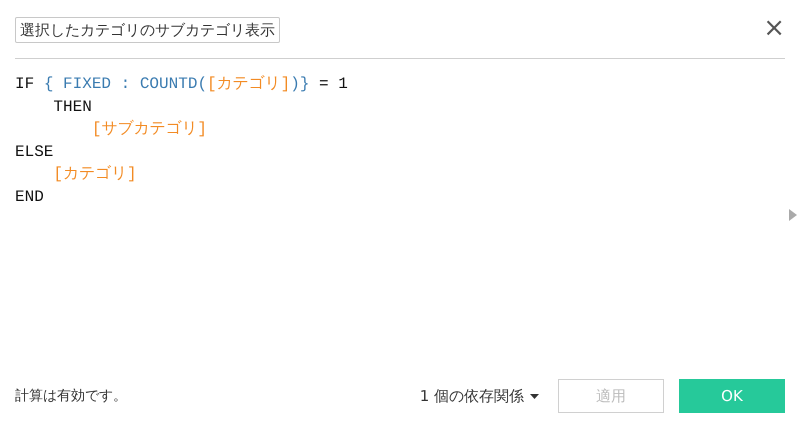 Image resolution: width=800 pixels, height=429 pixels. I want to click on code-line: [サブカテゴリ], so click(149, 129).